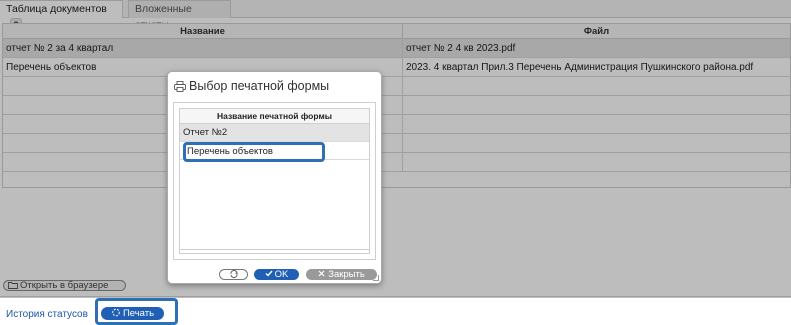 Image resolution: width=791 pixels, height=325 pixels. Describe the element at coordinates (254, 152) in the screenshot. I see `list-item-object-list: Перечень объектов` at that location.